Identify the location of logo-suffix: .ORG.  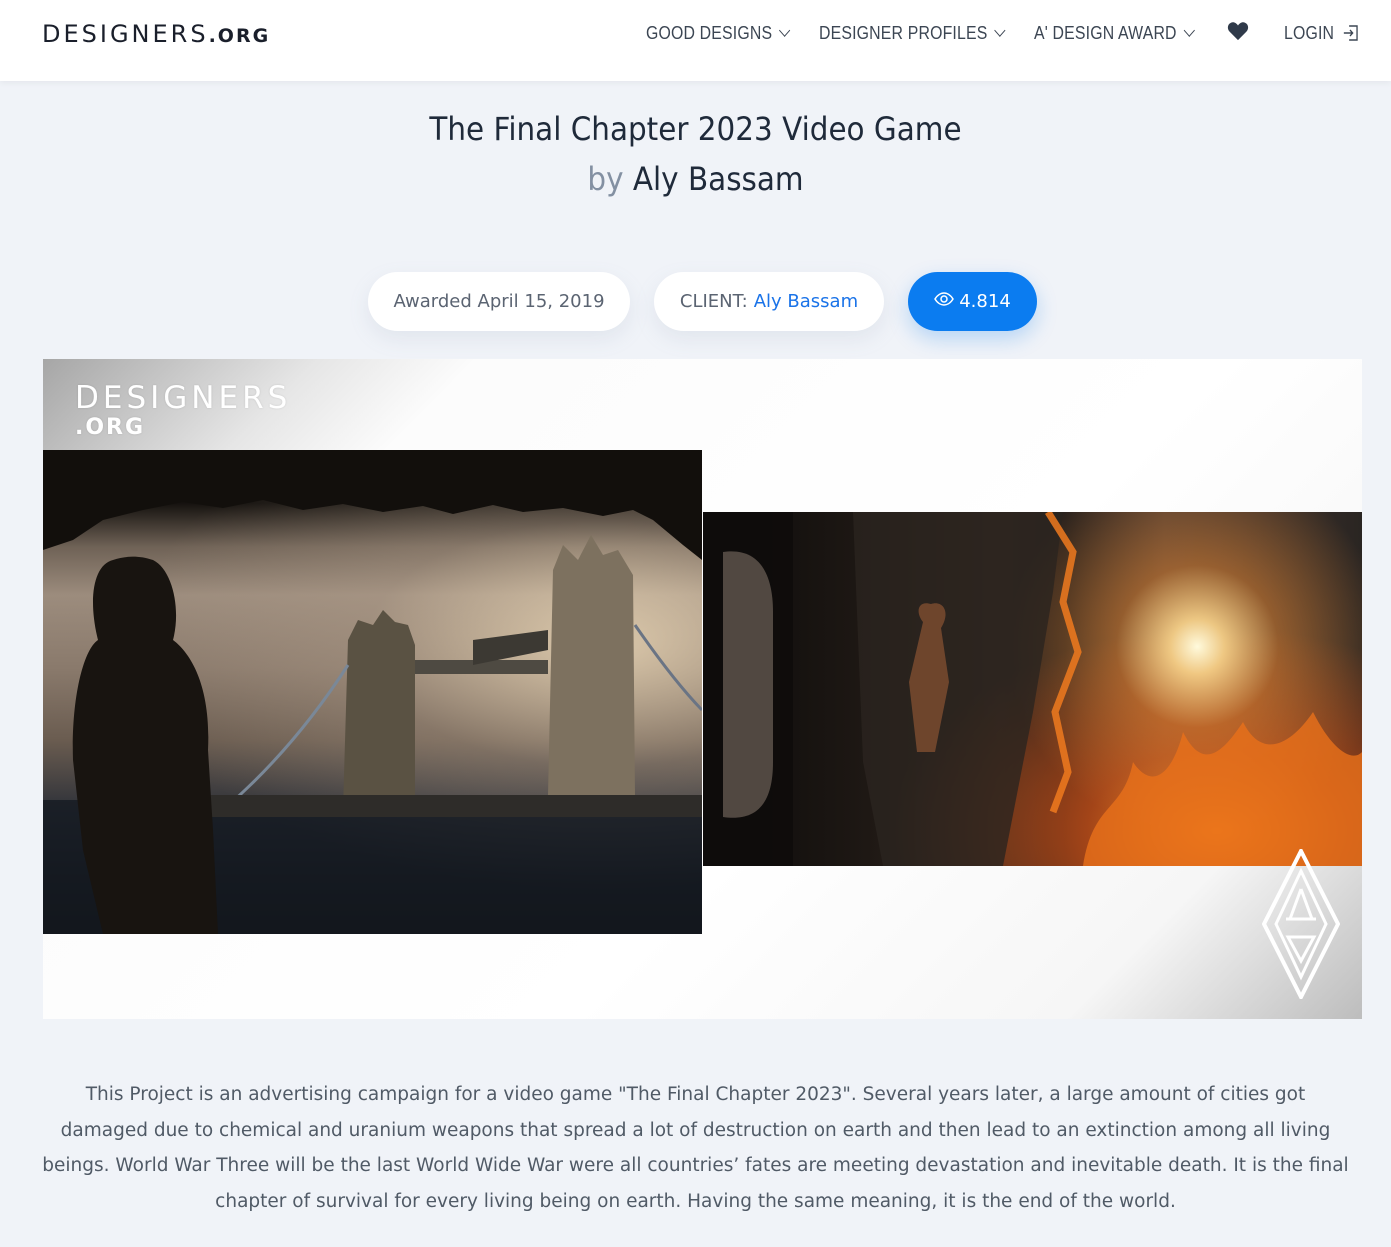
(239, 36).